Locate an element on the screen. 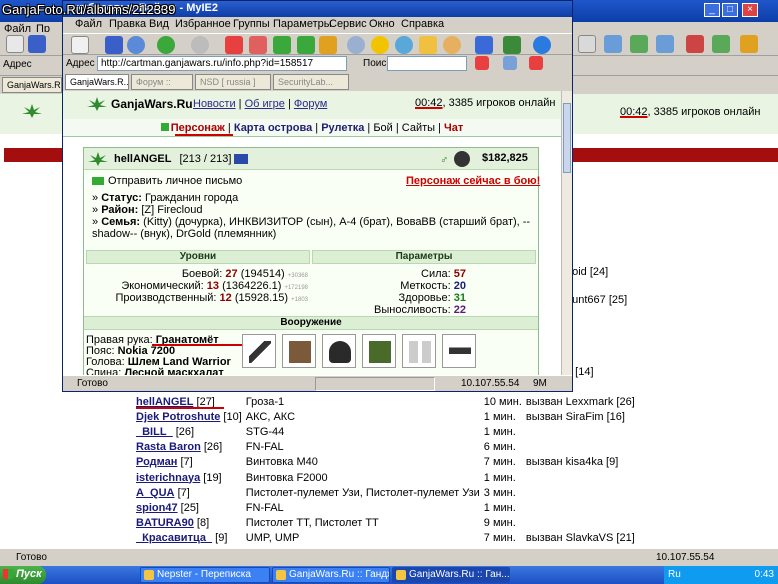 This screenshot has height=584, width=778. menu-tools: Сервис is located at coordinates (348, 24).